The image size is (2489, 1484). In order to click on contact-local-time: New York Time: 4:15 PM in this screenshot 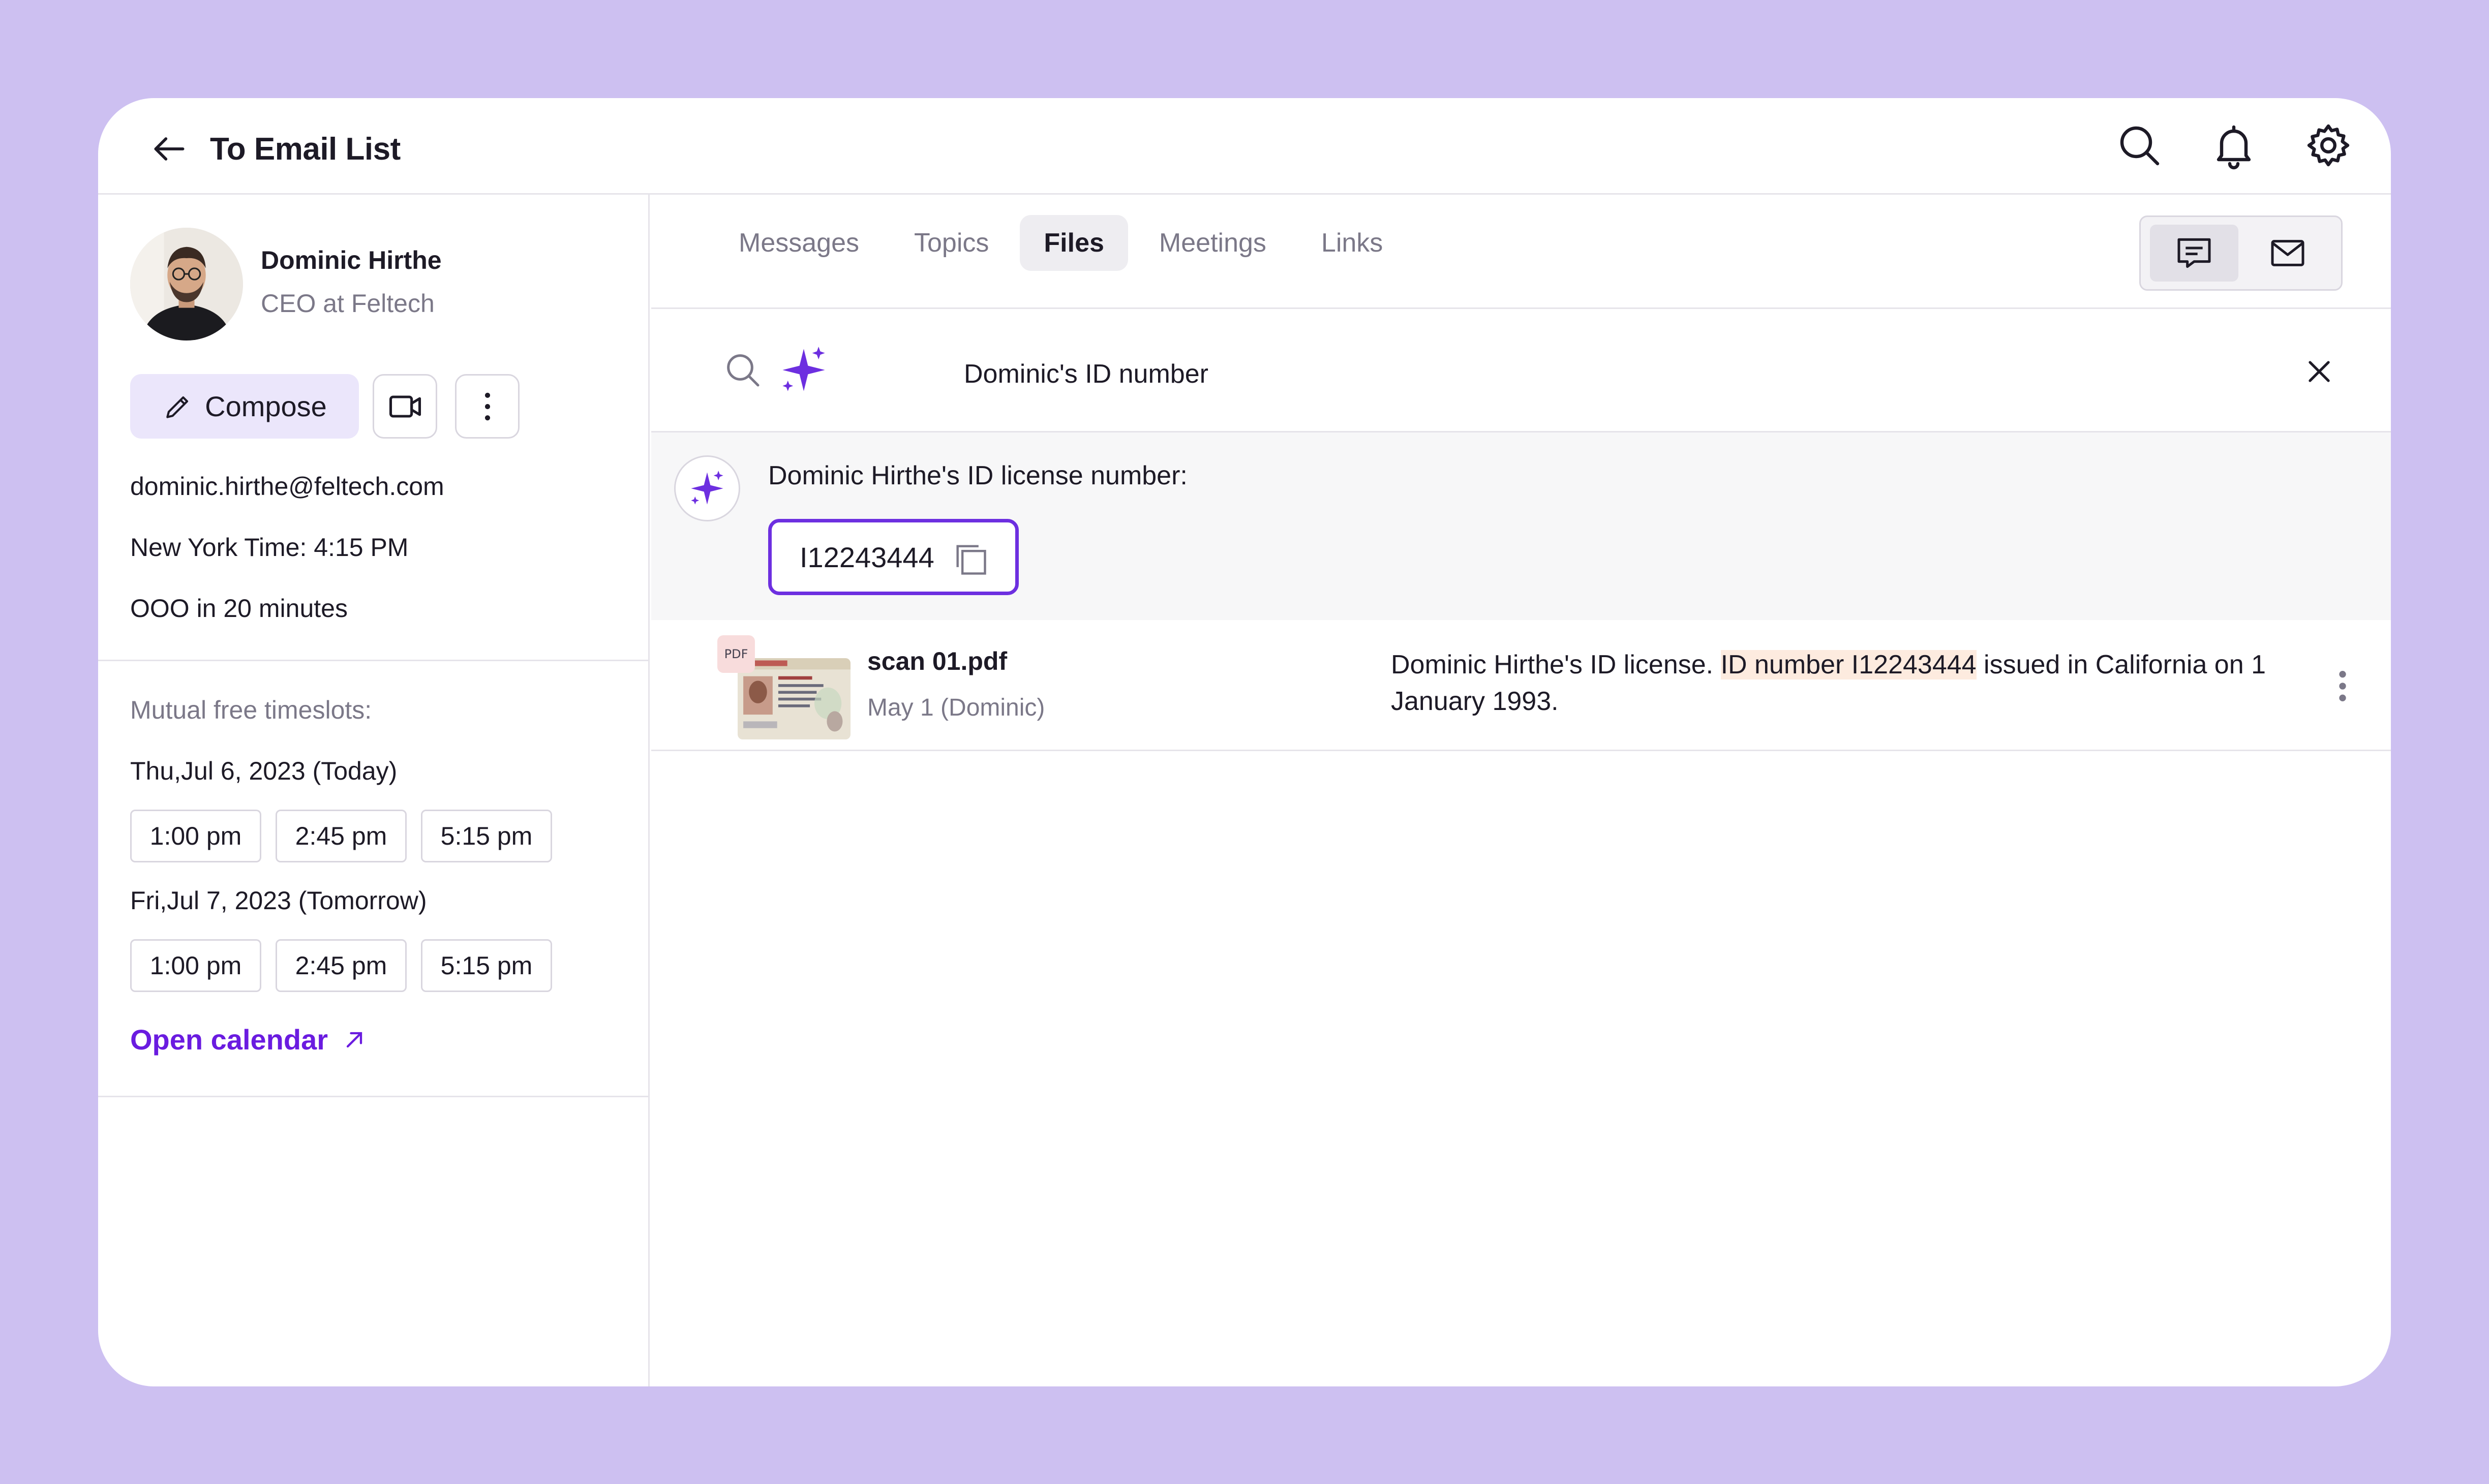, I will do `click(269, 547)`.